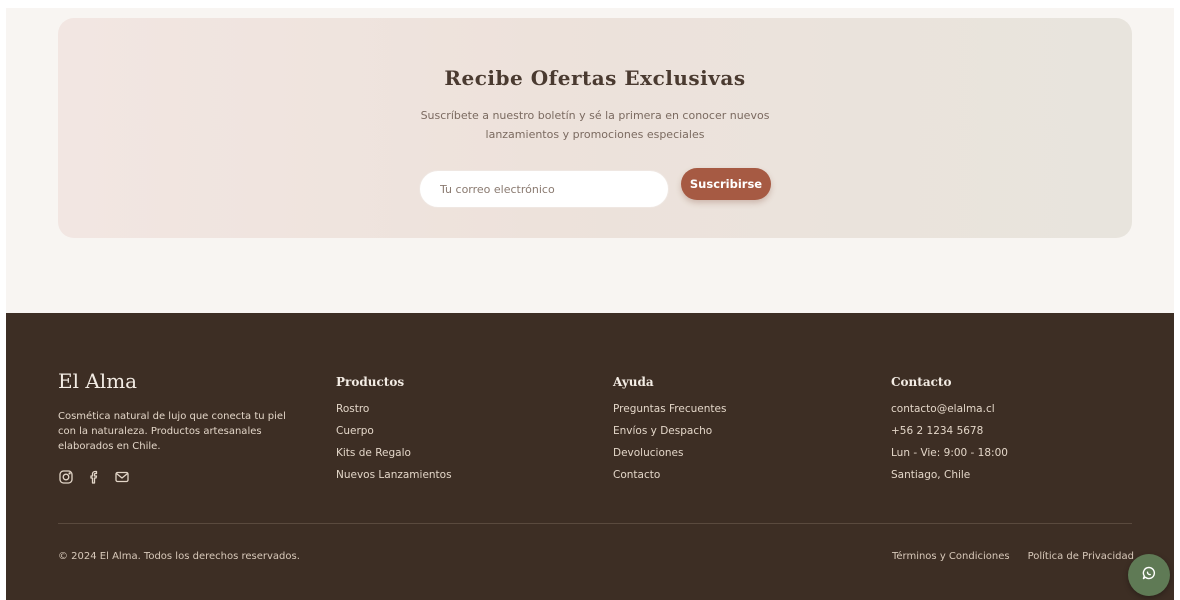 This screenshot has width=1180, height=600. Describe the element at coordinates (370, 382) in the screenshot. I see `products-heading: Productos` at that location.